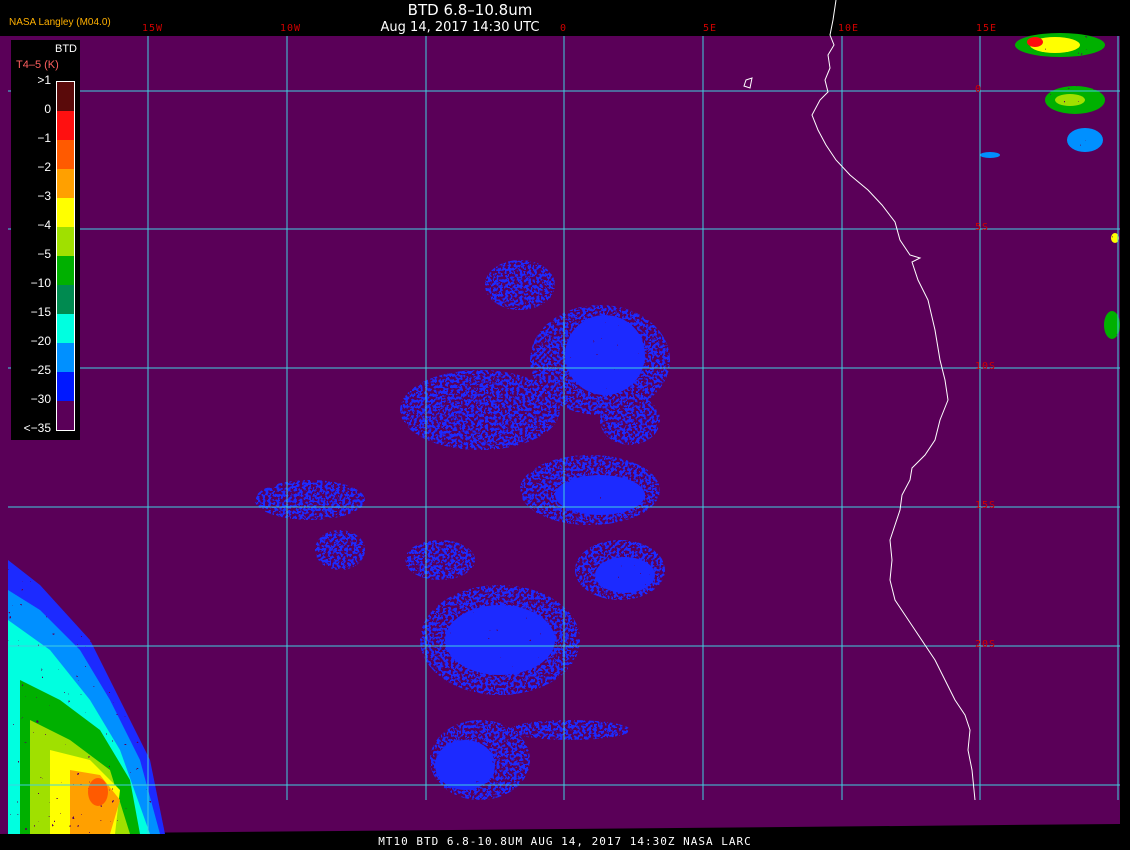 Image resolution: width=1130 pixels, height=850 pixels. Describe the element at coordinates (153, 28) in the screenshot. I see `lon-label: 15W` at that location.